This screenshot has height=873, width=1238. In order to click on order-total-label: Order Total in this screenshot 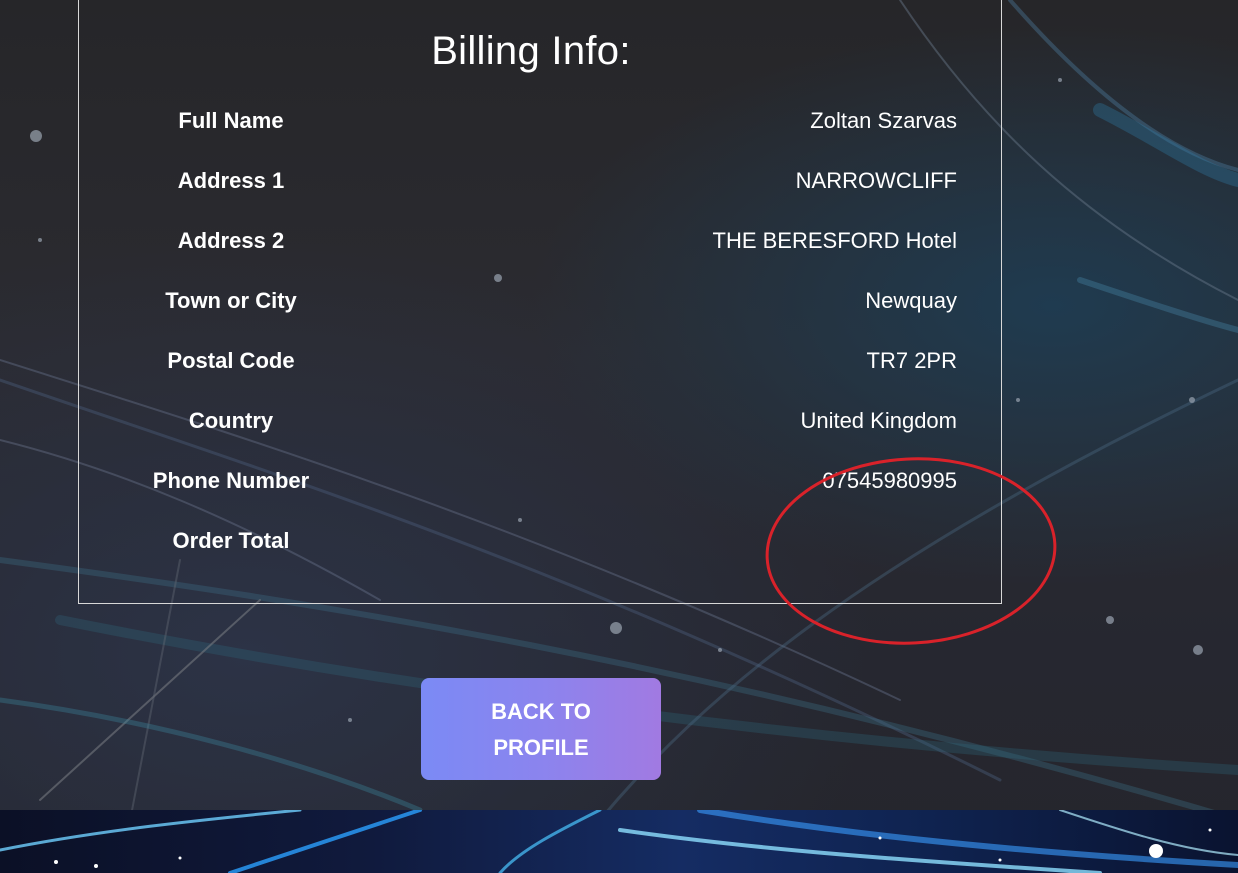, I will do `click(231, 540)`.